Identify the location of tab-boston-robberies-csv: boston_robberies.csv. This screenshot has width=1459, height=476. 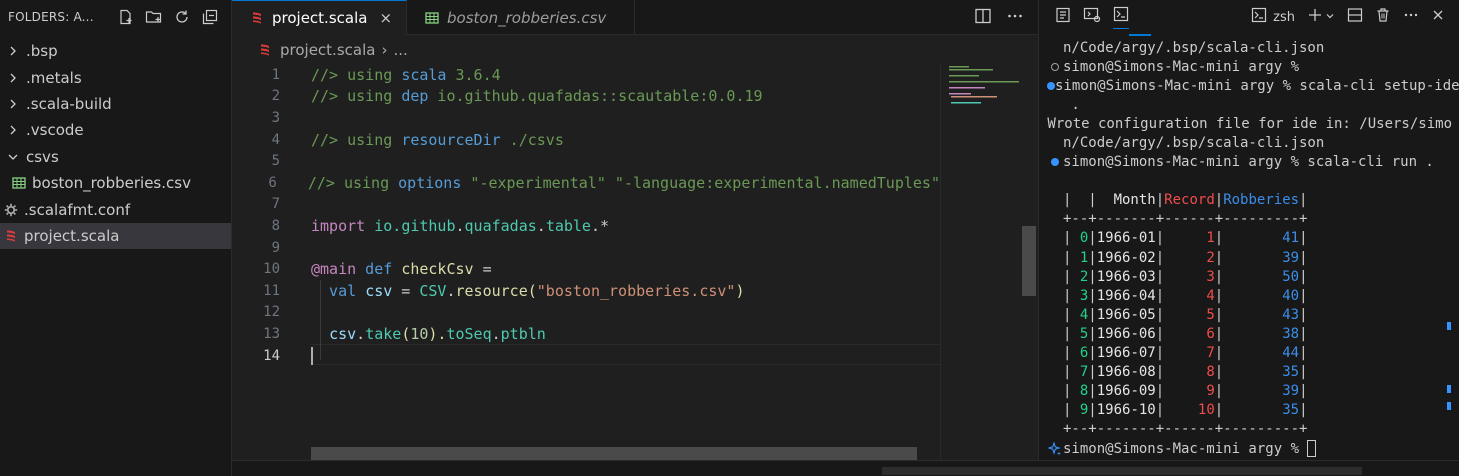
(521, 17).